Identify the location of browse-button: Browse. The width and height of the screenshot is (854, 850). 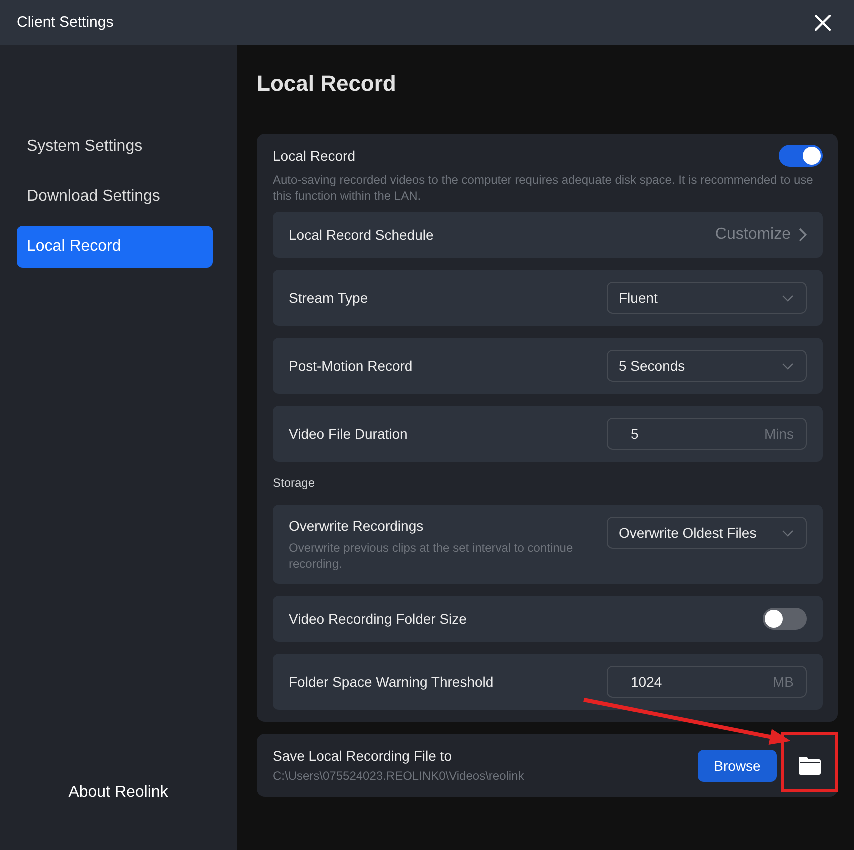
(737, 766).